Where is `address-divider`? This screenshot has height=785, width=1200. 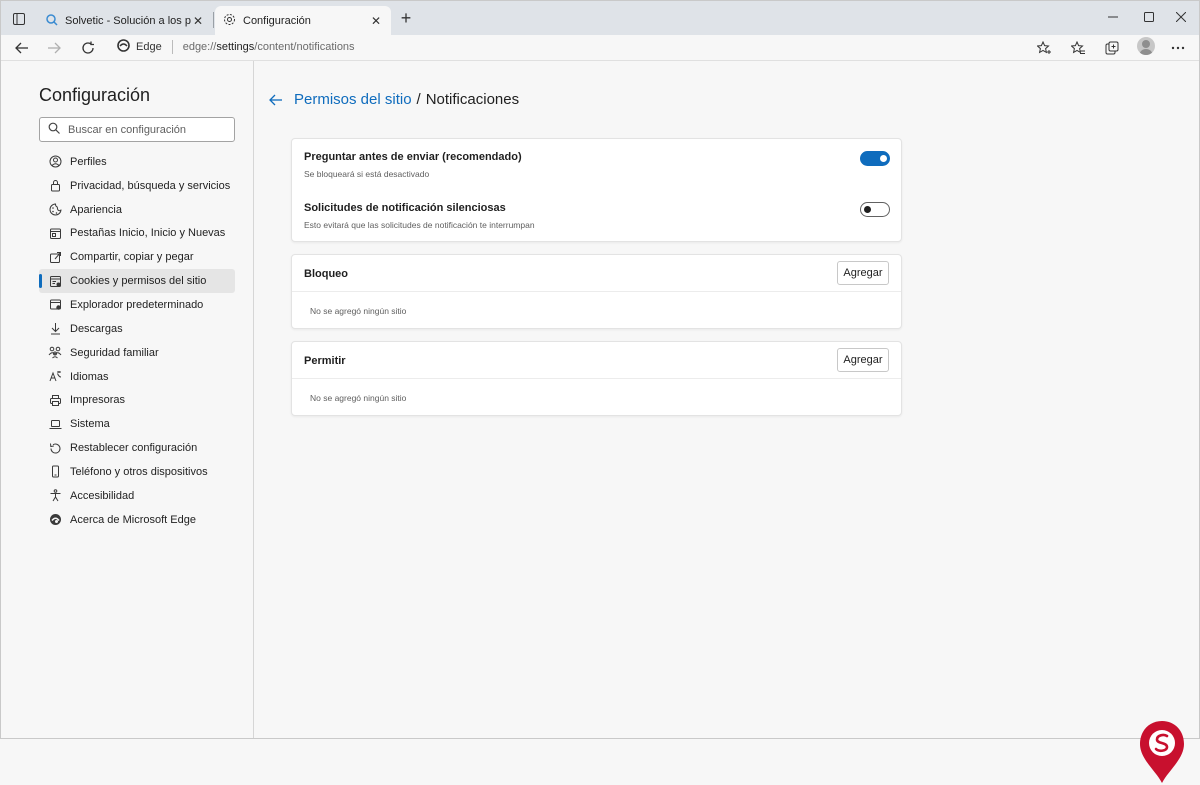 address-divider is located at coordinates (172, 47).